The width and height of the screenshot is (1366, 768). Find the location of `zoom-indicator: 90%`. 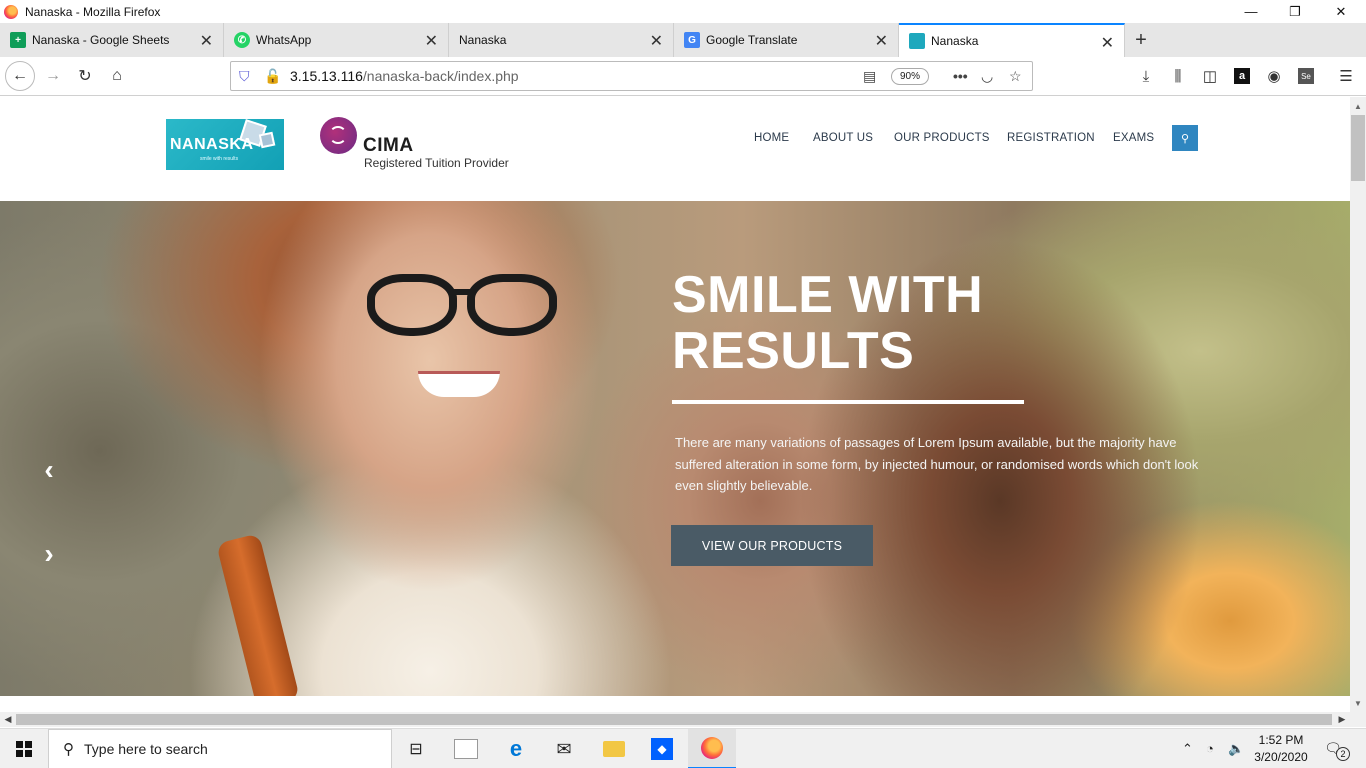

zoom-indicator: 90% is located at coordinates (910, 76).